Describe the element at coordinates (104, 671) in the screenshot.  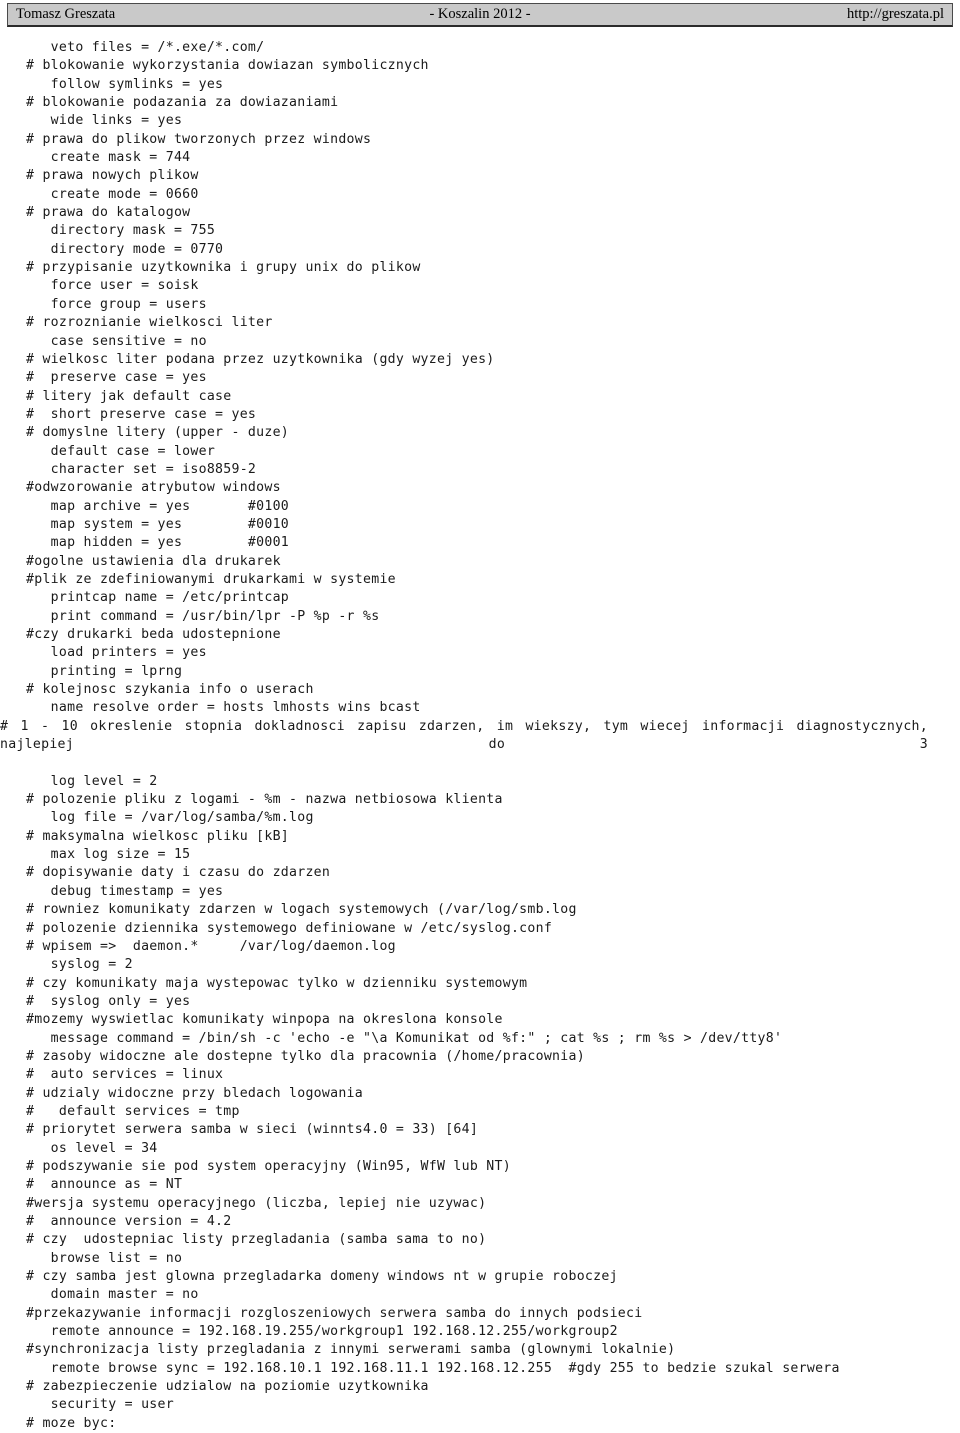
I see `config-line: printing = lprng` at that location.